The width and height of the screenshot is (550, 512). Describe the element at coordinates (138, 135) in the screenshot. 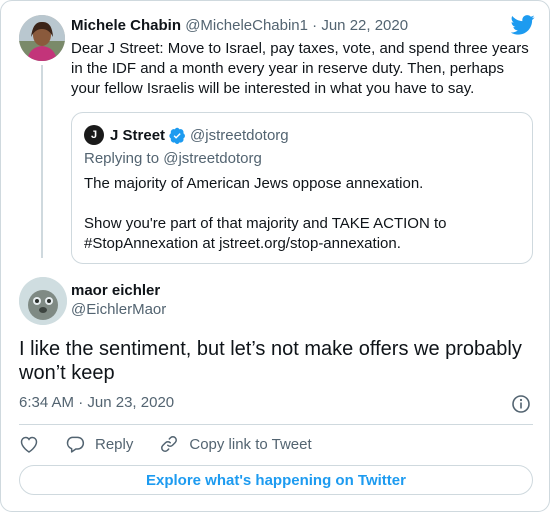

I see `quoted-author-name: J Street` at that location.